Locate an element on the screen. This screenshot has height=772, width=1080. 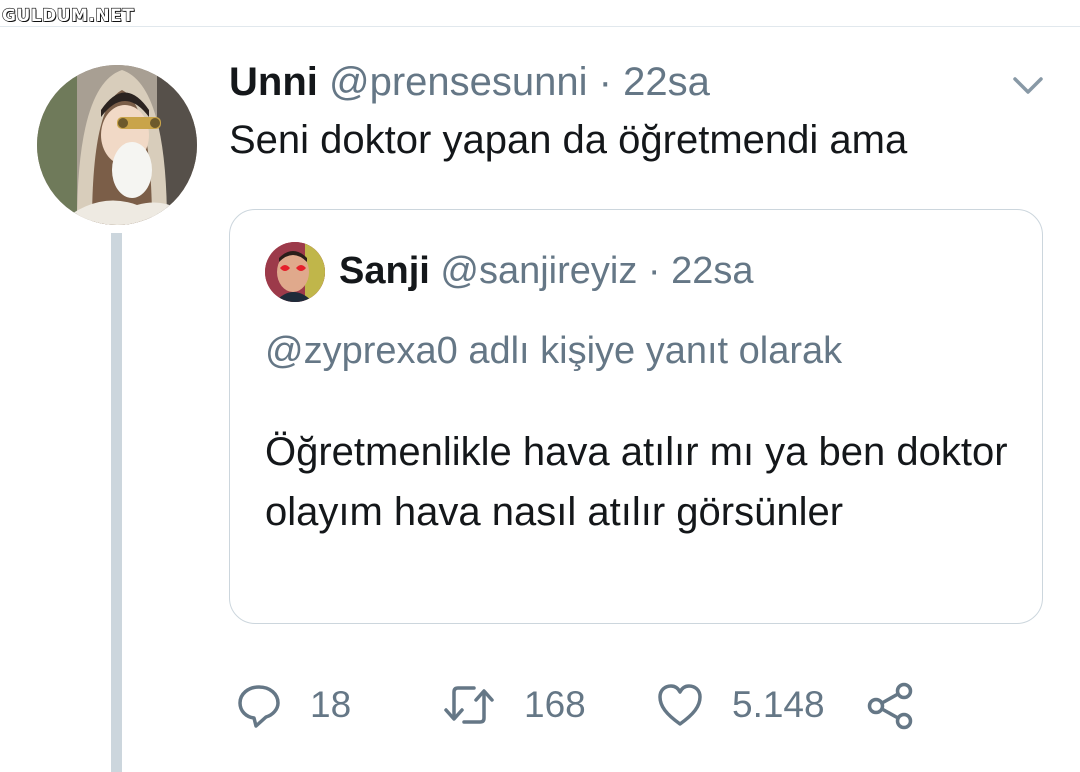
top-divider is located at coordinates (540, 26).